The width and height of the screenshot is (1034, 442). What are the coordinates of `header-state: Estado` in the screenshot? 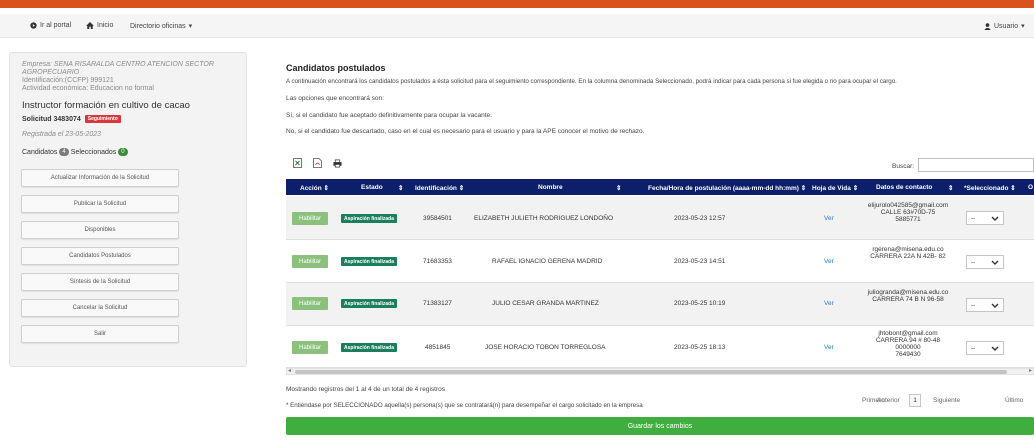 It's located at (372, 187).